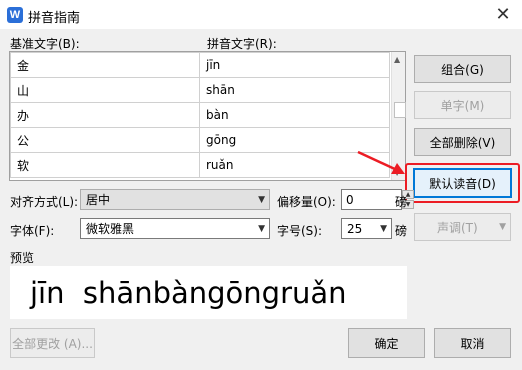  What do you see at coordinates (306, 202) in the screenshot?
I see `offset-label: 偏移量(O):` at bounding box center [306, 202].